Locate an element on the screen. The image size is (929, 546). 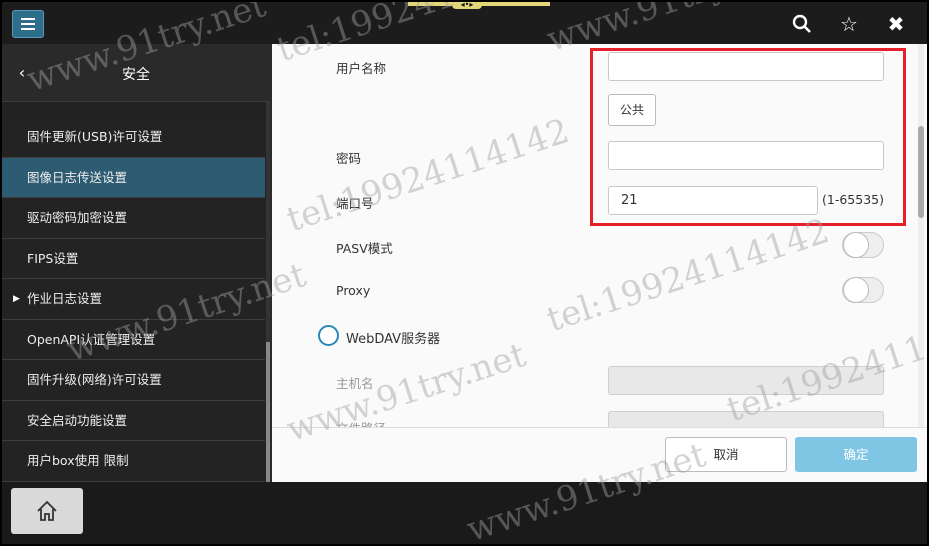
expand-caret-icon: ▶ is located at coordinates (16, 299).